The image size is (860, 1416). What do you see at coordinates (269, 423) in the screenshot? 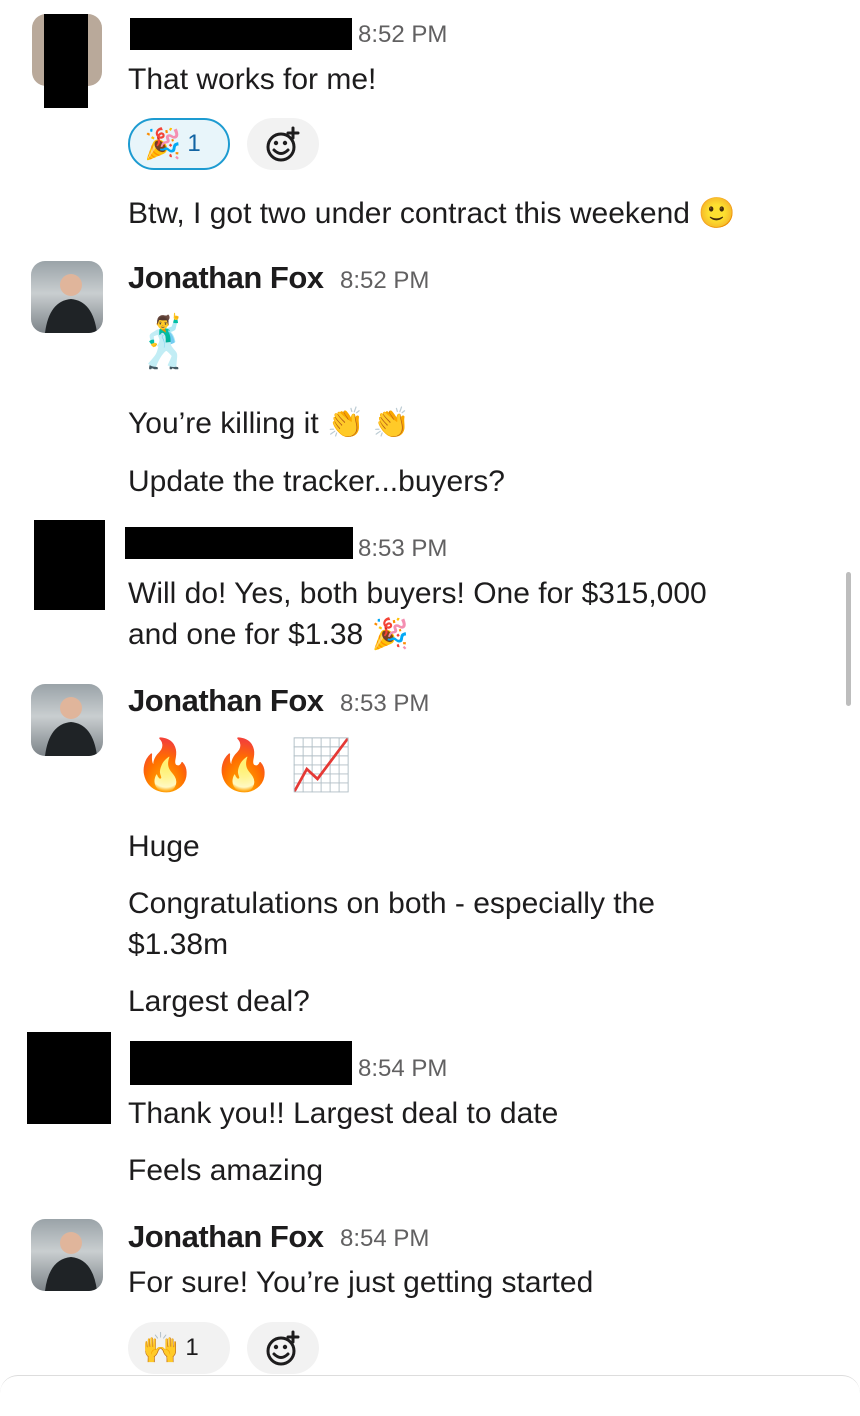
I see `message-text: You’re killing it 👏 👏` at bounding box center [269, 423].